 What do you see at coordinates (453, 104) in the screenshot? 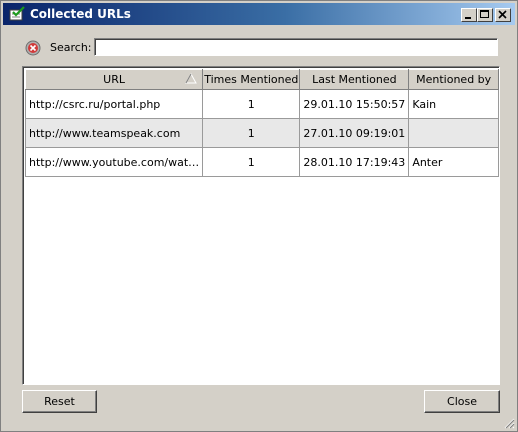
I see `mentioned-by-cell: Kain` at bounding box center [453, 104].